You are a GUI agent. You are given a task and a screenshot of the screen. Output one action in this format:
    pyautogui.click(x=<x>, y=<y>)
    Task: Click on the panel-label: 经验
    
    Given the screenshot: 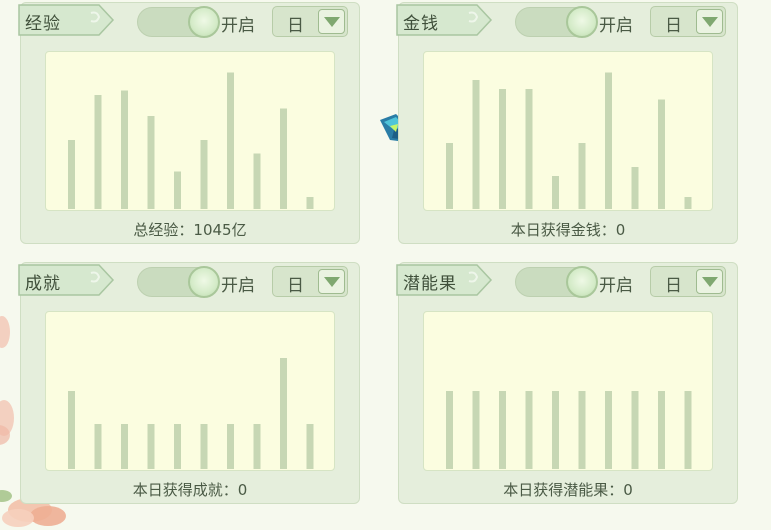 What is the action you would take?
    pyautogui.click(x=43, y=24)
    